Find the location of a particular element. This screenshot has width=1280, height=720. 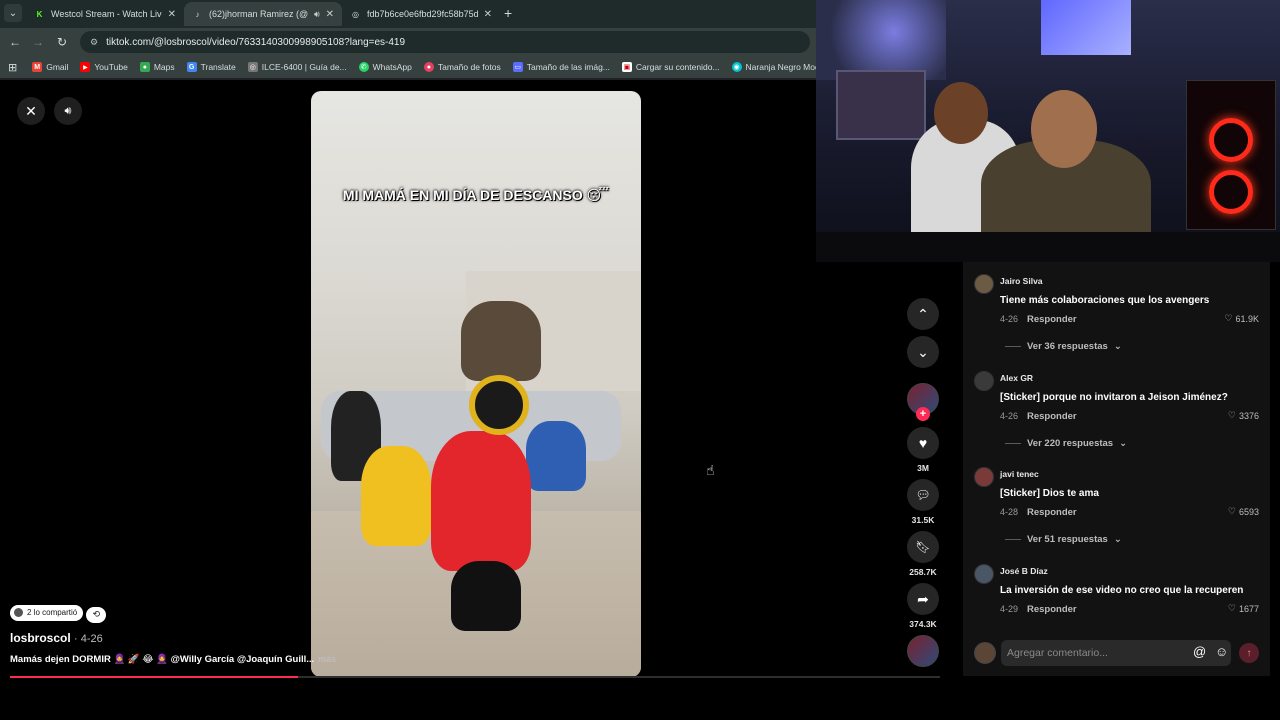

volume-button: 🔊︎ is located at coordinates (68, 111).